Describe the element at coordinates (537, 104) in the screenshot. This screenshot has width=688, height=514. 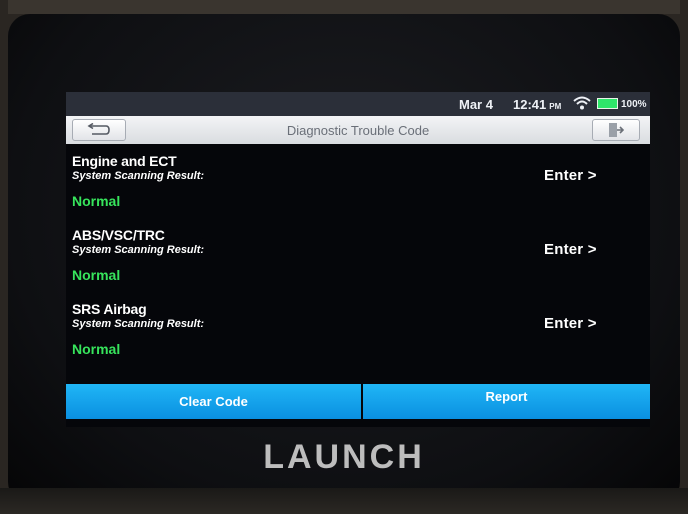
I see `status-time: 12:41 PM` at that location.